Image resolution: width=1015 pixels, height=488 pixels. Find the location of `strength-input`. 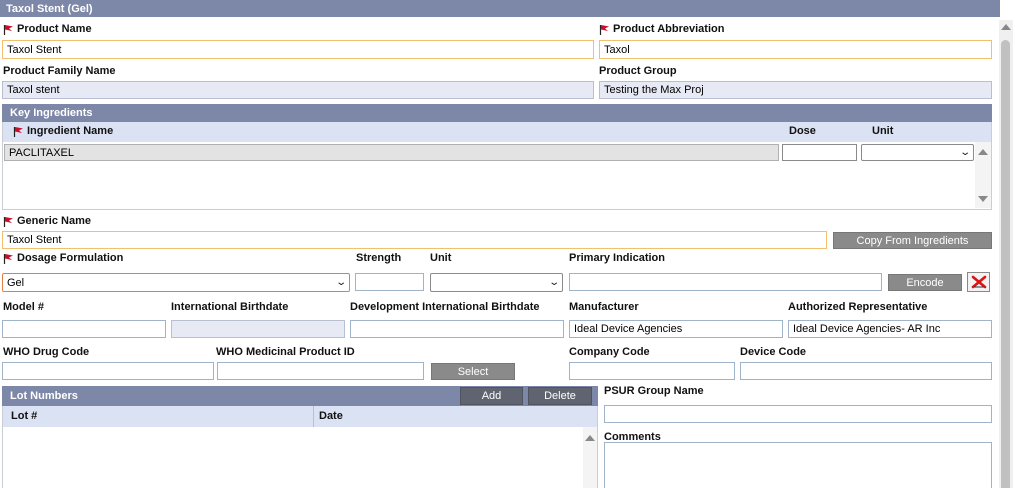

strength-input is located at coordinates (389, 282).